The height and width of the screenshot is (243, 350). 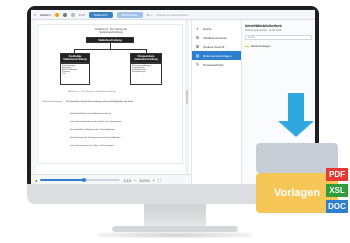 What do you see at coordinates (337, 190) in the screenshot?
I see `xsl-badge: XSL` at bounding box center [337, 190].